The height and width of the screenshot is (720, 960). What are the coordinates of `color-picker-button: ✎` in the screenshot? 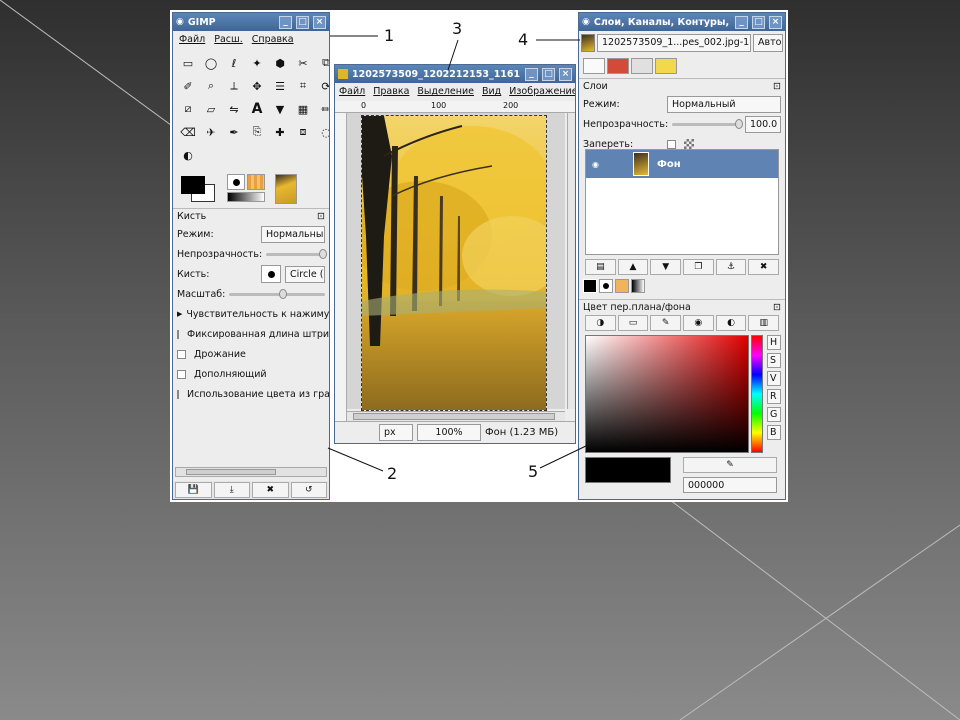 It's located at (730, 465).